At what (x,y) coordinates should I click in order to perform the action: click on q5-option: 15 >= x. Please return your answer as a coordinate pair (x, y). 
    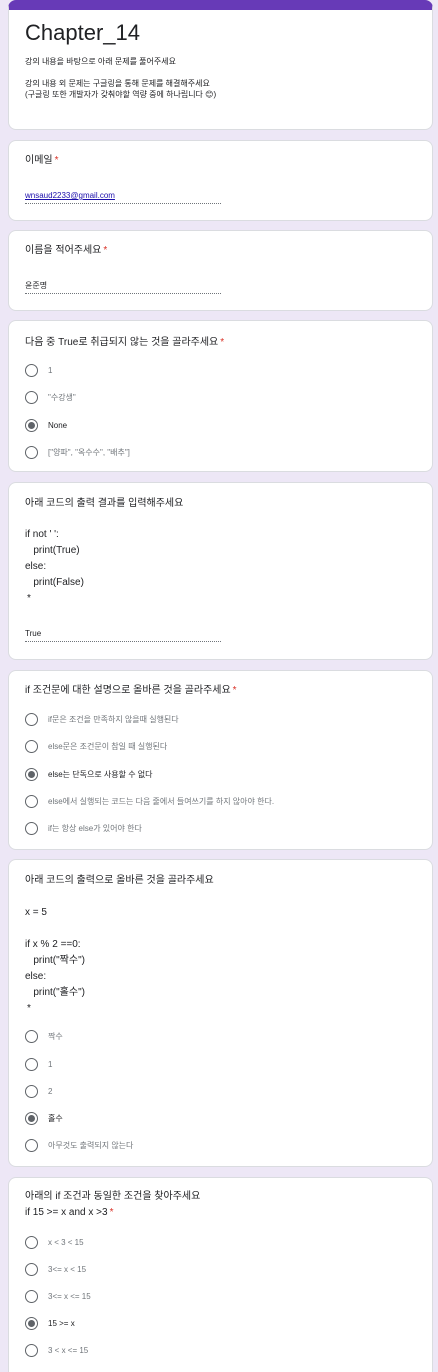
    Looking at the image, I should click on (50, 1323).